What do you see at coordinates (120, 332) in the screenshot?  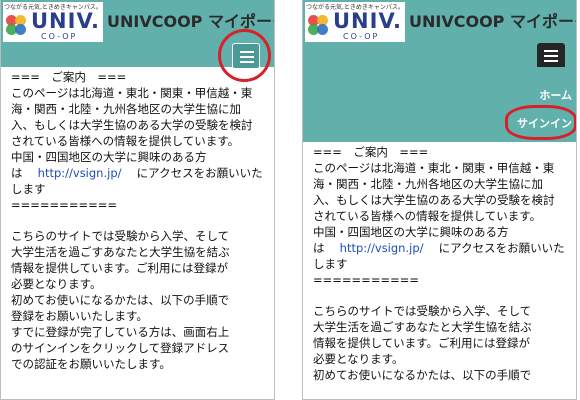 I see `intro-line: すでに登録が完了している方は、画面右上` at bounding box center [120, 332].